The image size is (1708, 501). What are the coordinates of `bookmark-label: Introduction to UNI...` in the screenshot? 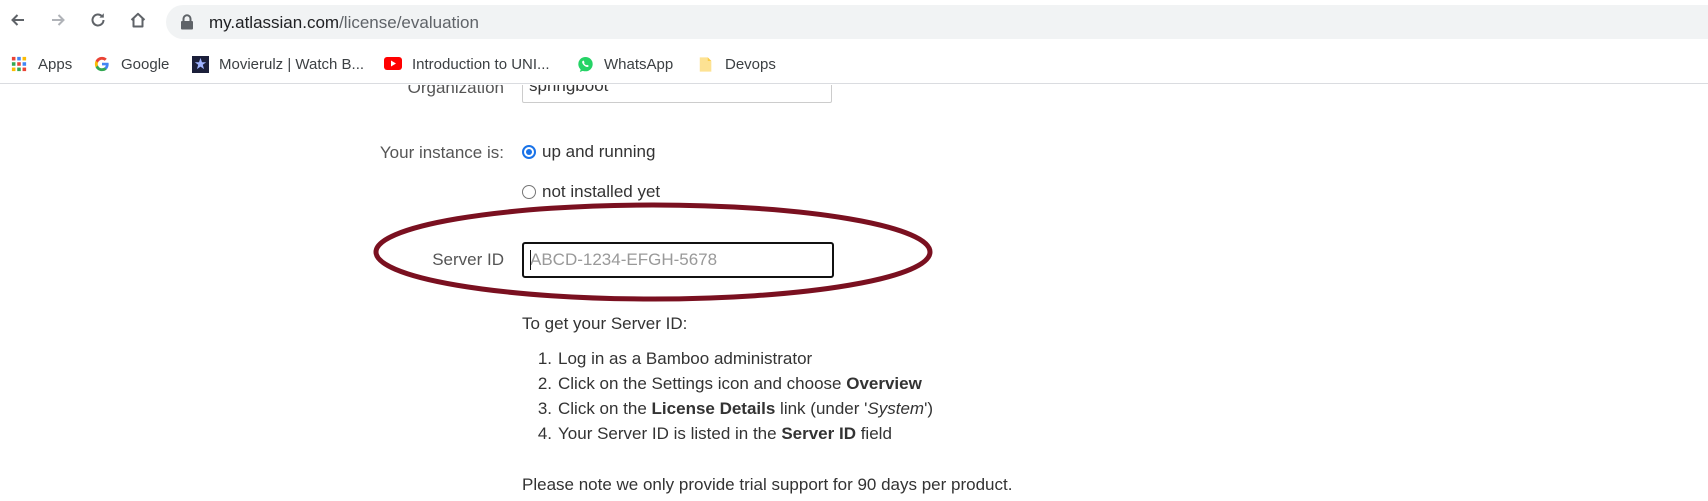 It's located at (481, 64).